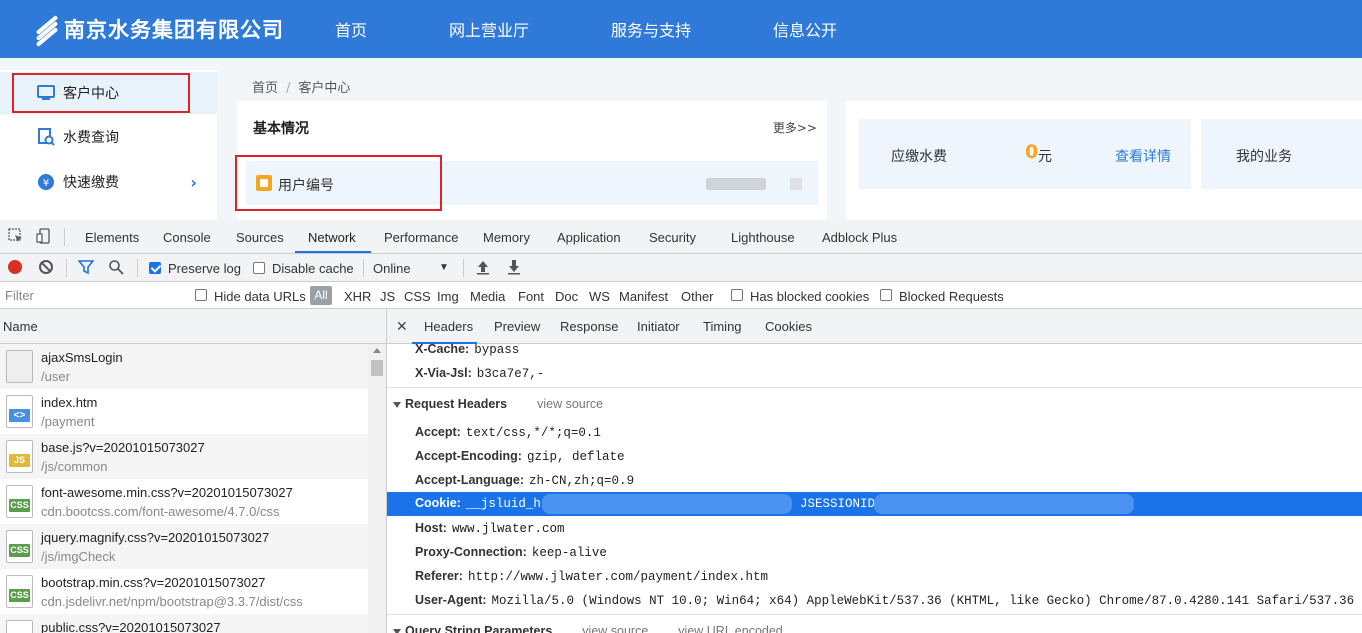  I want to click on inspect-element-icon, so click(16, 236).